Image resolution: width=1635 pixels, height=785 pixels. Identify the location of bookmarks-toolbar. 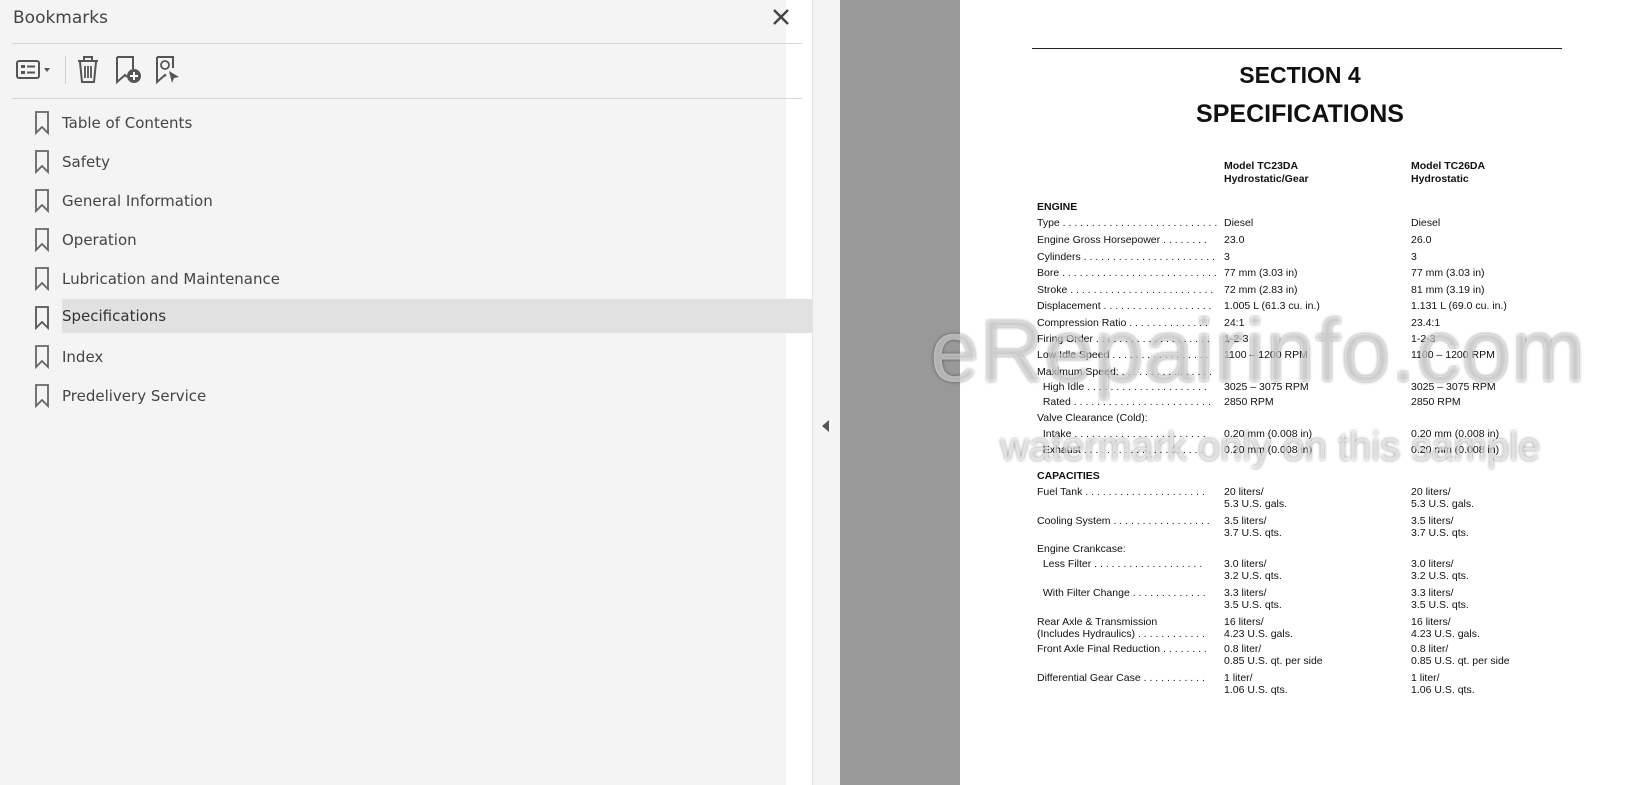
(112, 70).